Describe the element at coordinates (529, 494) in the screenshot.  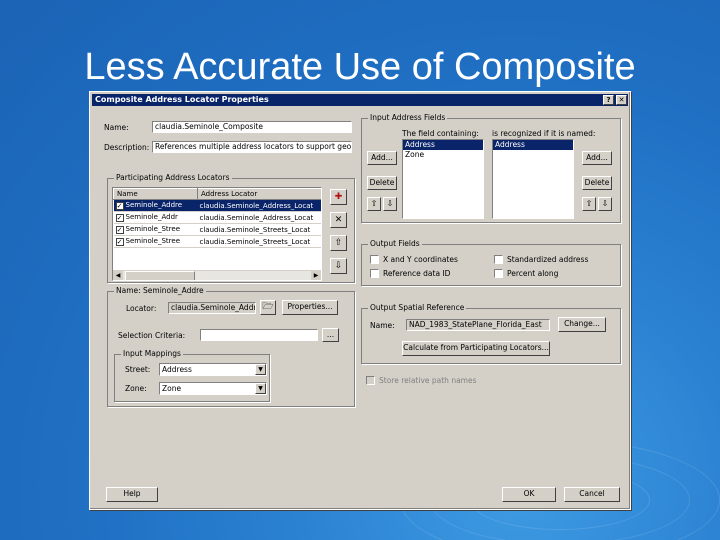
I see `ok-button: OK` at that location.